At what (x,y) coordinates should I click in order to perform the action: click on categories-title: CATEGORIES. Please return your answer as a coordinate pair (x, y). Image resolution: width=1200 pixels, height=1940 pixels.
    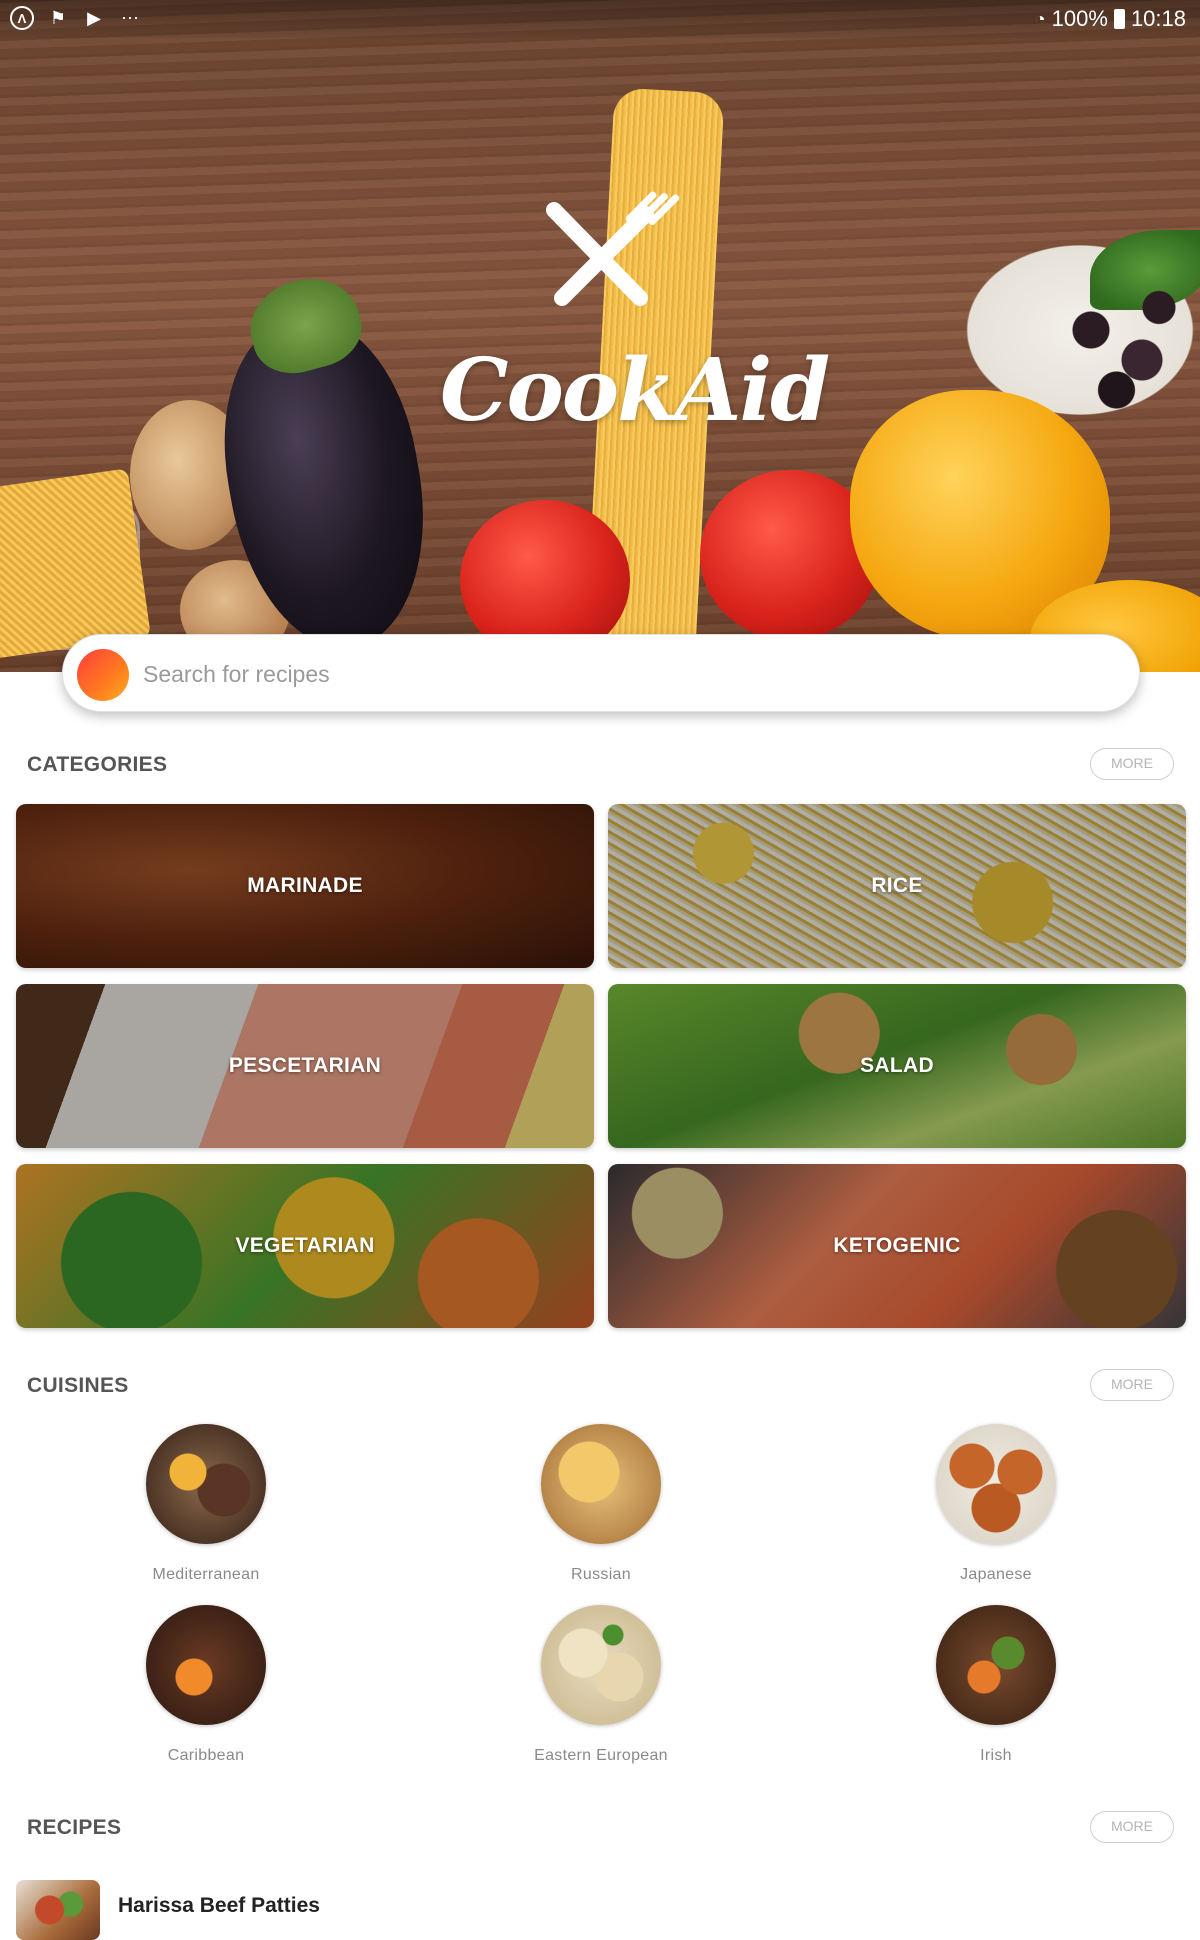
    Looking at the image, I should click on (97, 764).